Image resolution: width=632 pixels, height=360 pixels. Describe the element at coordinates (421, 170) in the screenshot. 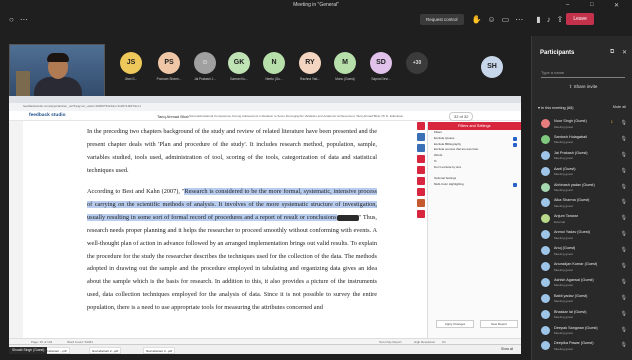

I see `all-sources-icon` at that location.